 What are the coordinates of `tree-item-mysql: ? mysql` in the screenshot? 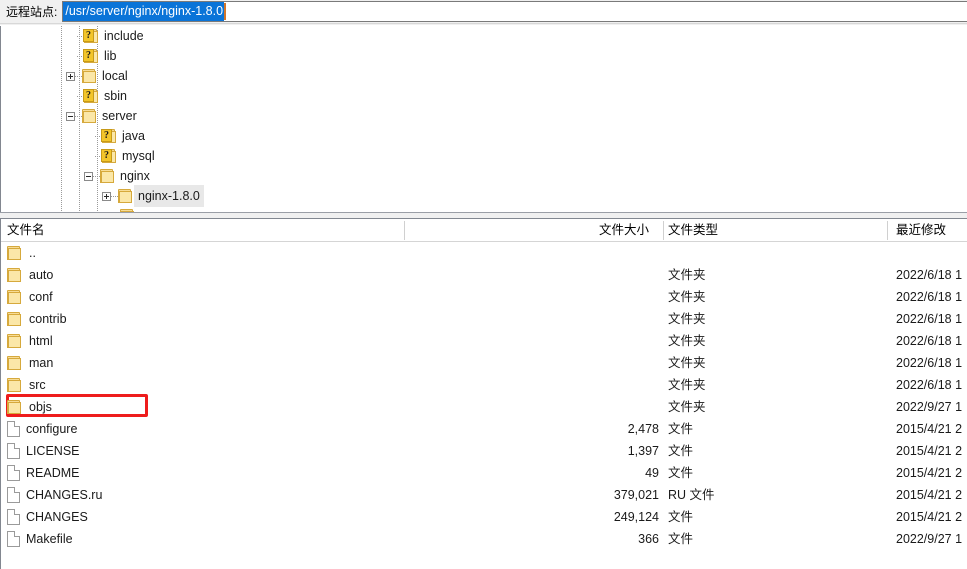 It's located at (483, 156).